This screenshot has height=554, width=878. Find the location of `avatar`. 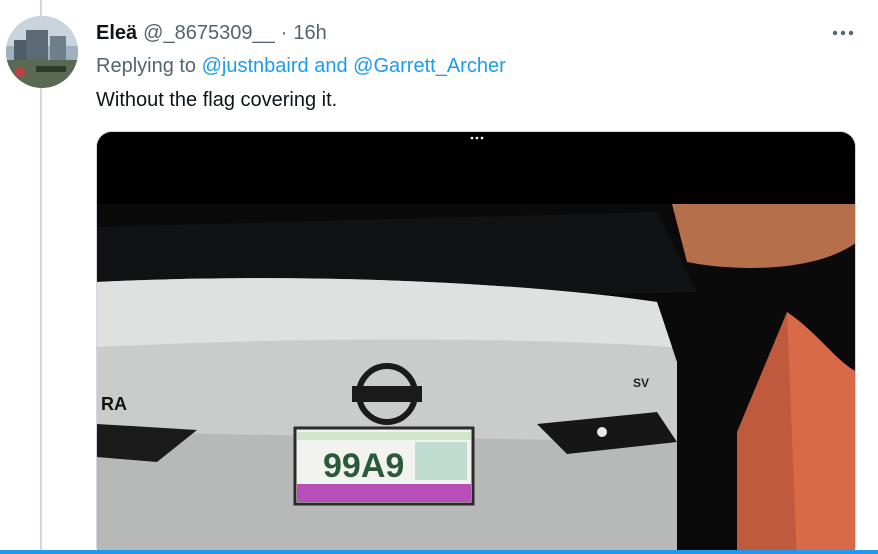

avatar is located at coordinates (42, 52).